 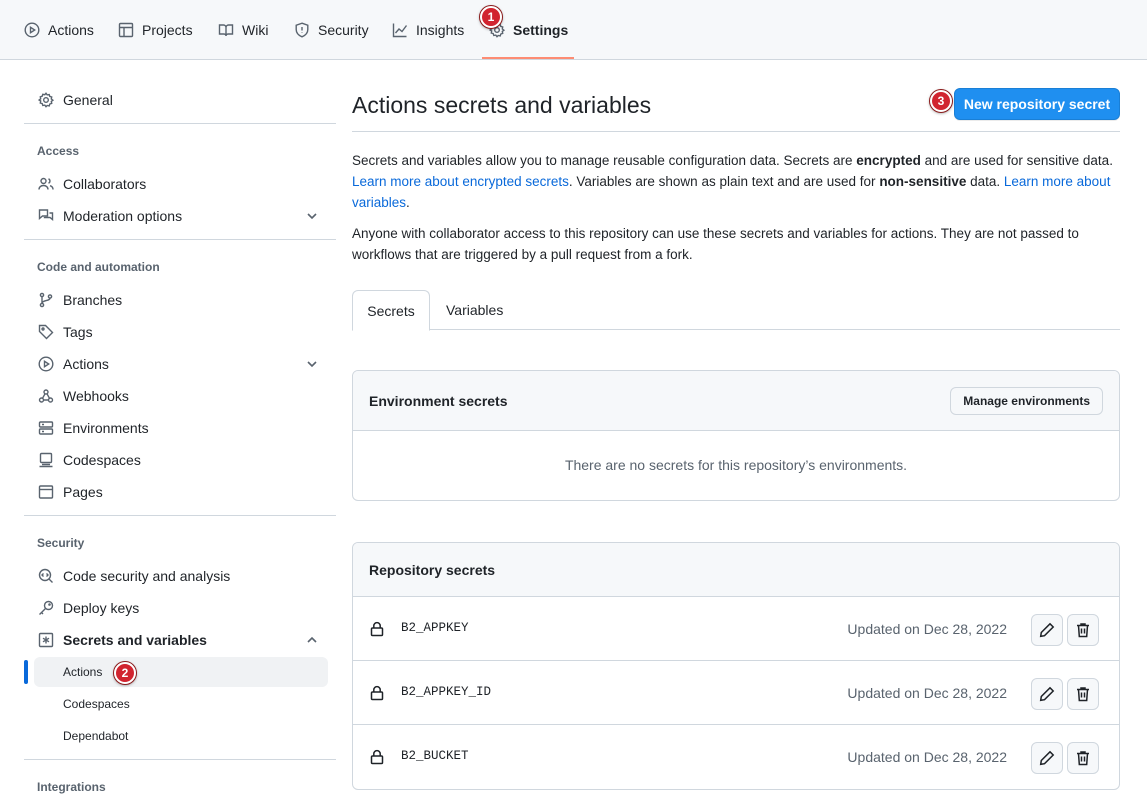 I want to click on sidebar-heading-integrations: Integrations, so click(x=71, y=787).